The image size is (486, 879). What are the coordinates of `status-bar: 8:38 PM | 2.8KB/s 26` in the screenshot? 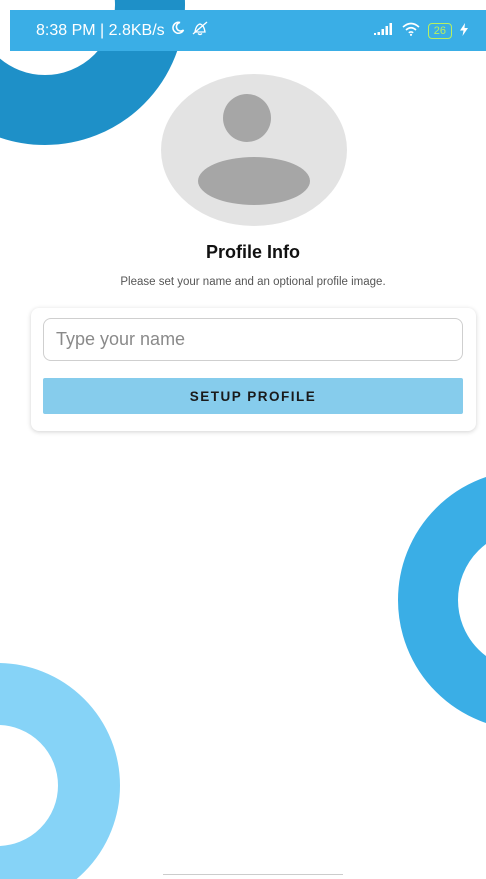 It's located at (248, 30).